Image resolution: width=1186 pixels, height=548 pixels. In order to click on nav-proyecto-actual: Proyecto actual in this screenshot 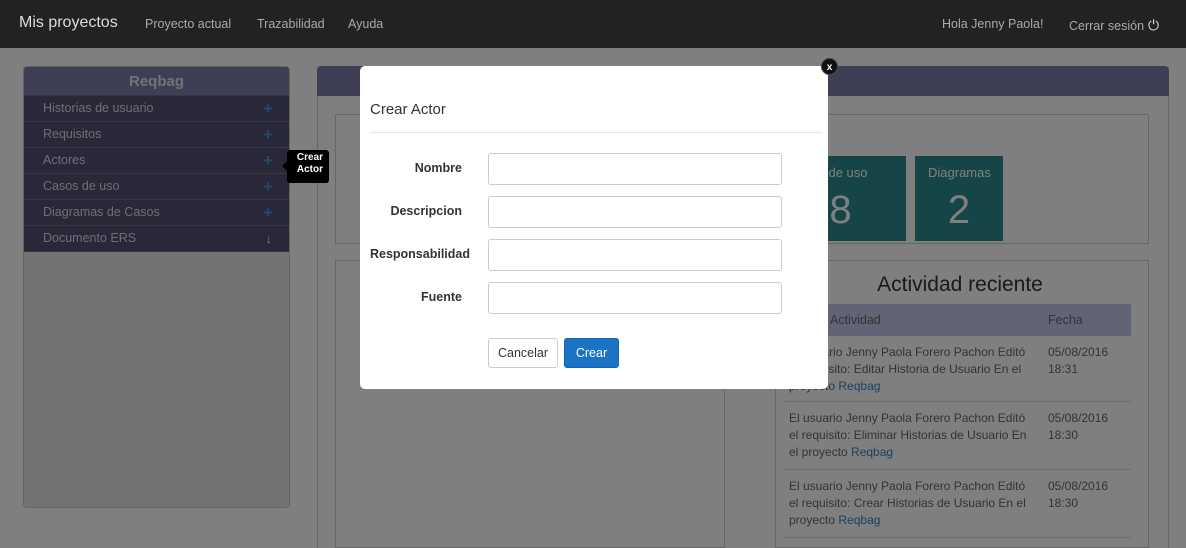, I will do `click(188, 24)`.